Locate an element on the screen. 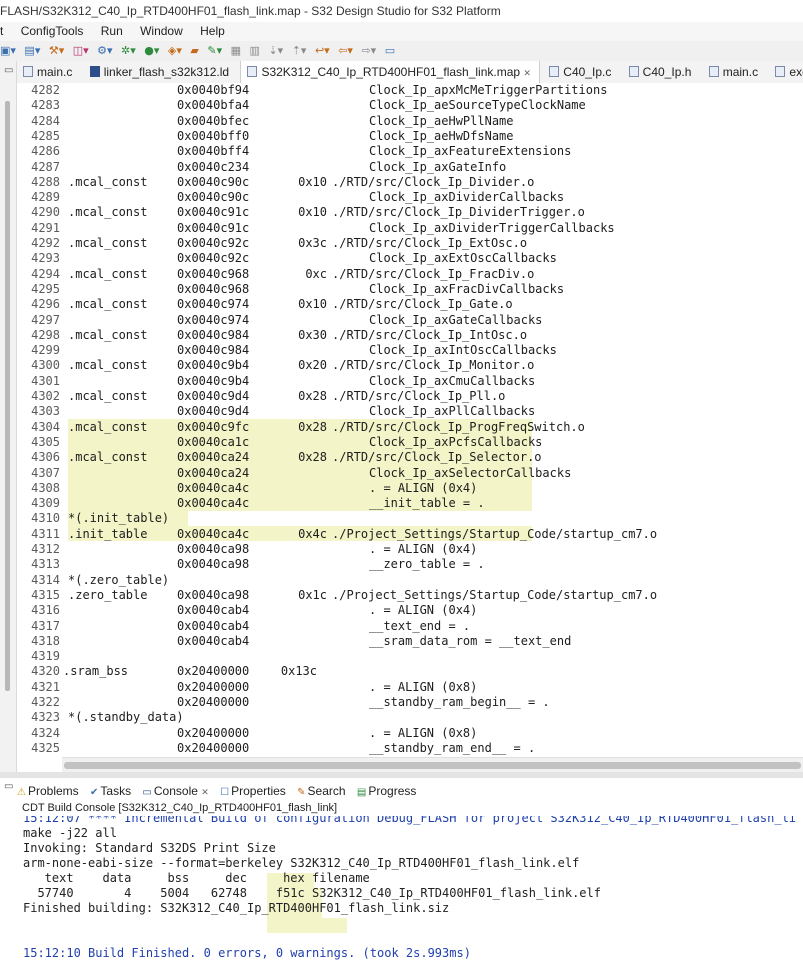 This screenshot has height=966, width=803. progress-icon: ▤ is located at coordinates (361, 792).